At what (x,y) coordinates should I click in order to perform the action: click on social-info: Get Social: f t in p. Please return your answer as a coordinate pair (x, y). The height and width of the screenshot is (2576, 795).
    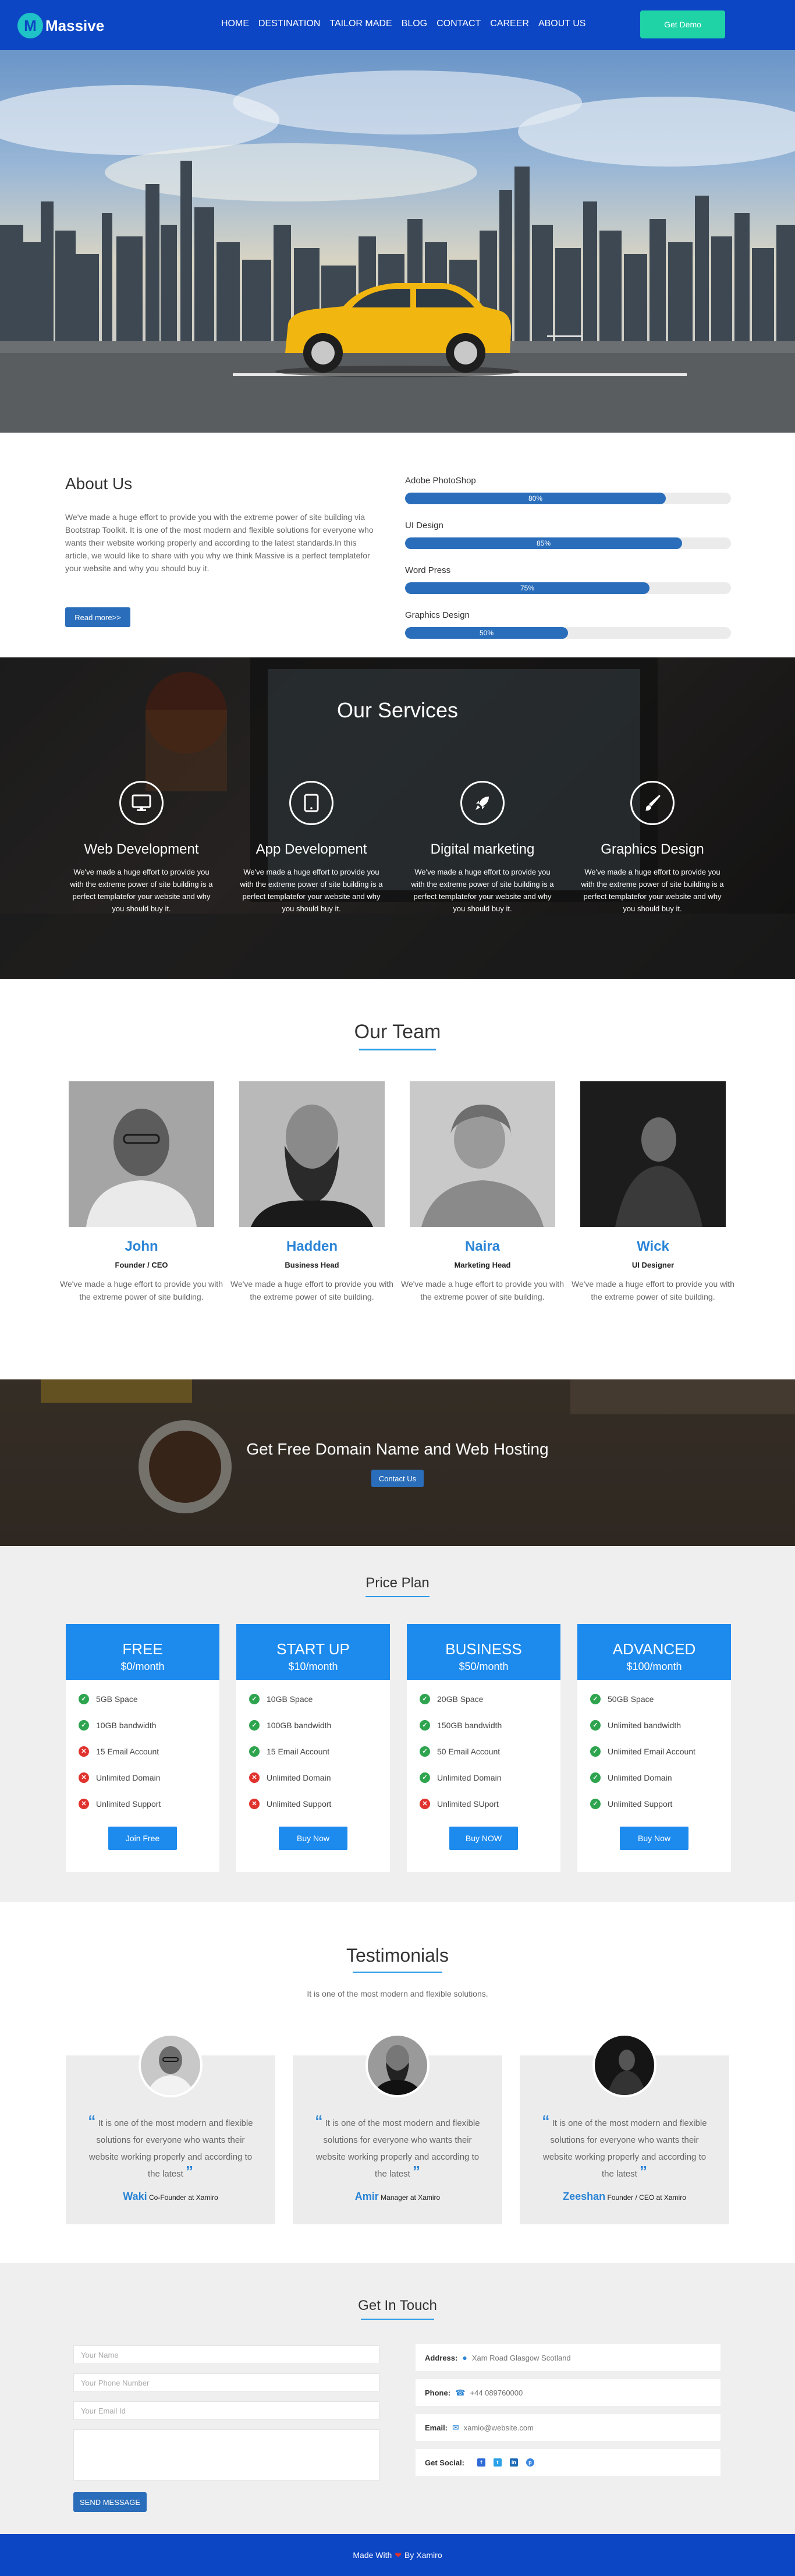
    Looking at the image, I should click on (568, 2462).